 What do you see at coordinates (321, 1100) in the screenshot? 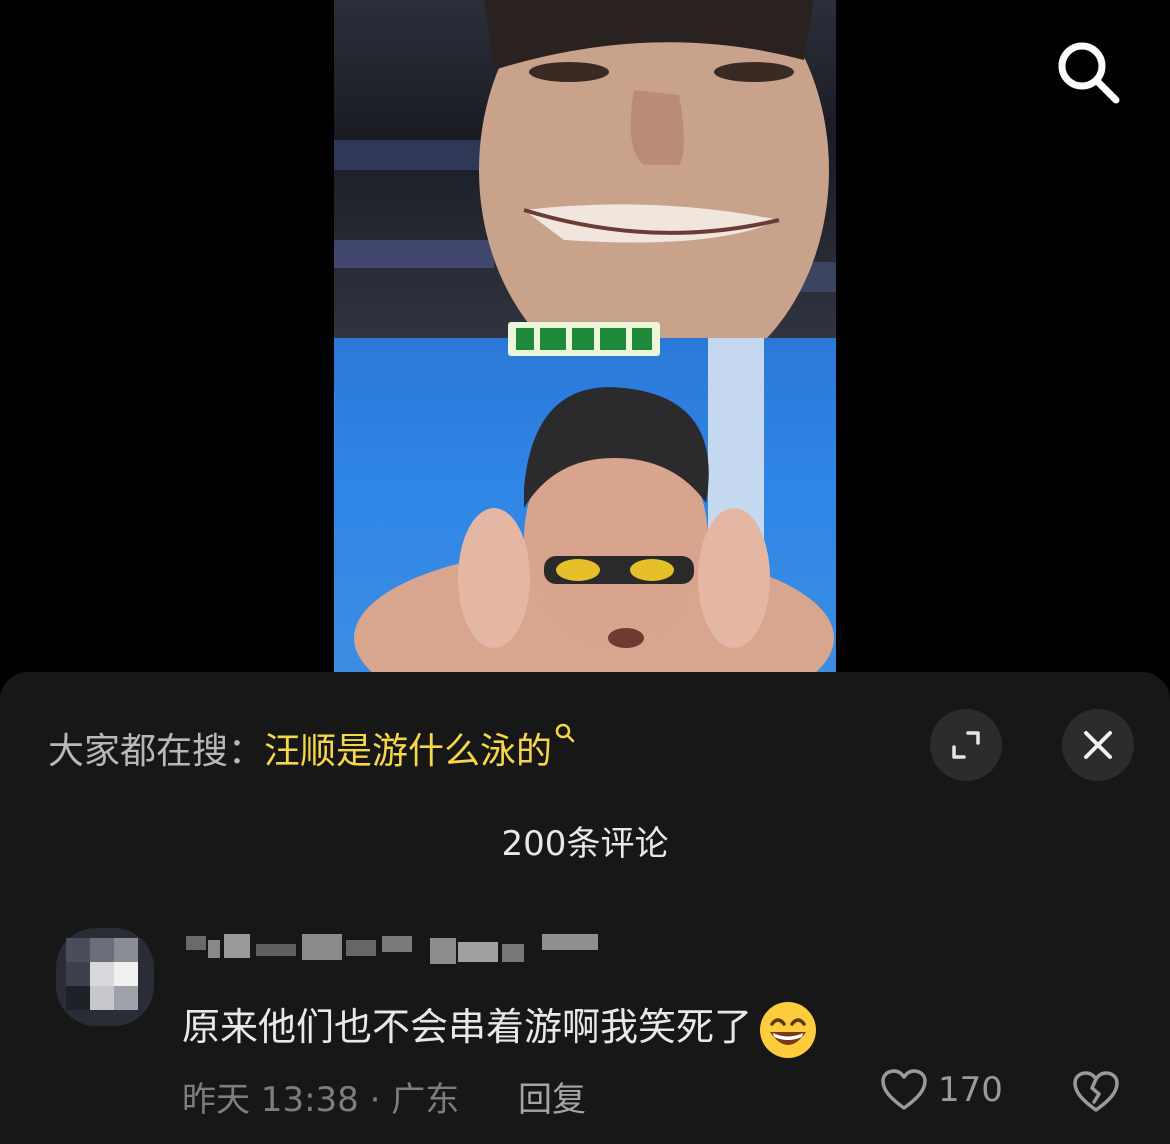
I see `comment-meta: 昨天 13:38 · 广东` at bounding box center [321, 1100].